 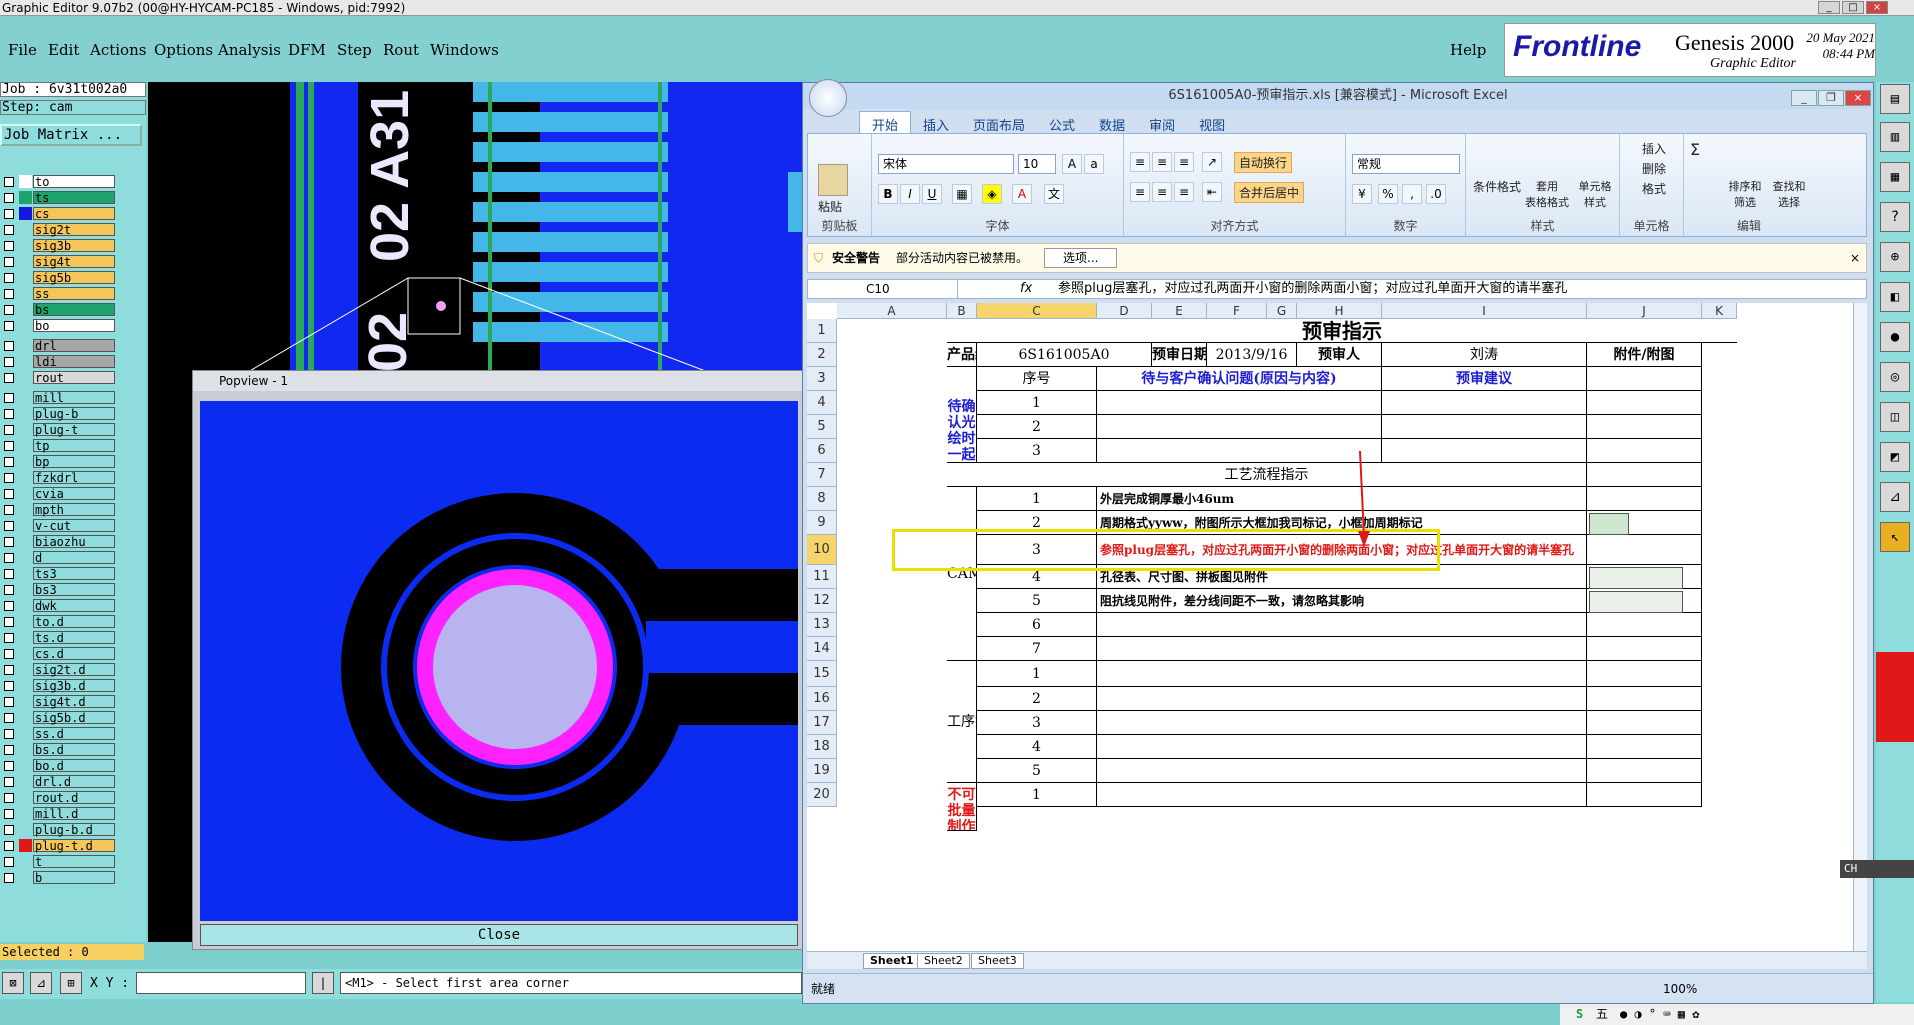 I want to click on layer-name: sig3b, so click(x=74, y=245).